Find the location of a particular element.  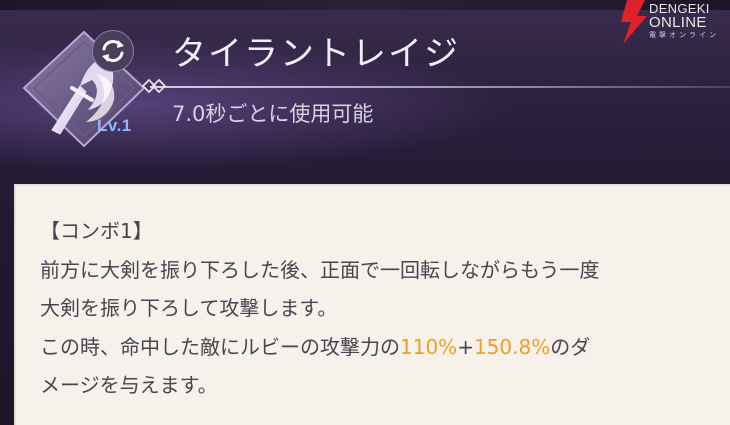

combo-header: 【コンボ1】 is located at coordinates (96, 231).